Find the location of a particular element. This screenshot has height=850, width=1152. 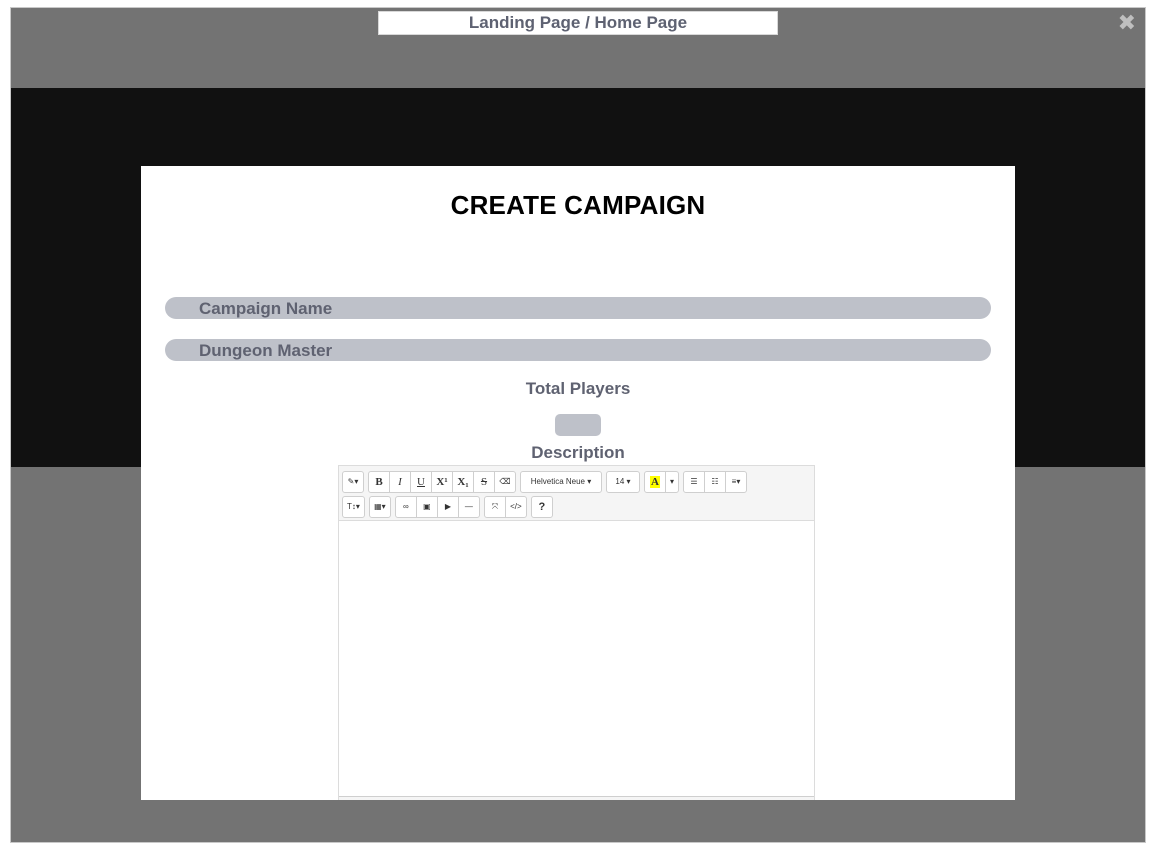

link-icon: ∞ is located at coordinates (405, 506).